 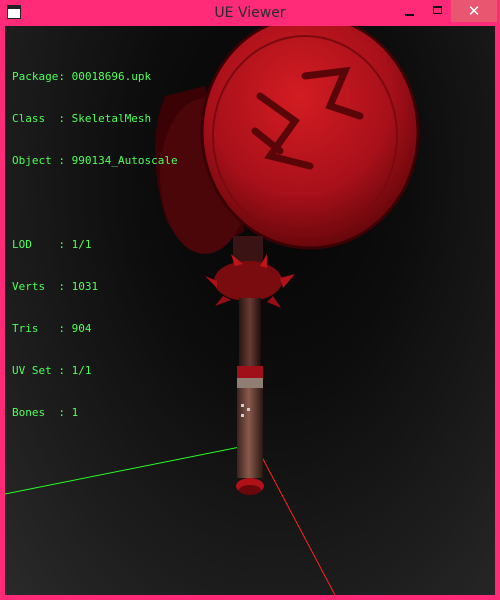 I want to click on close-button: ✕, so click(x=474, y=11).